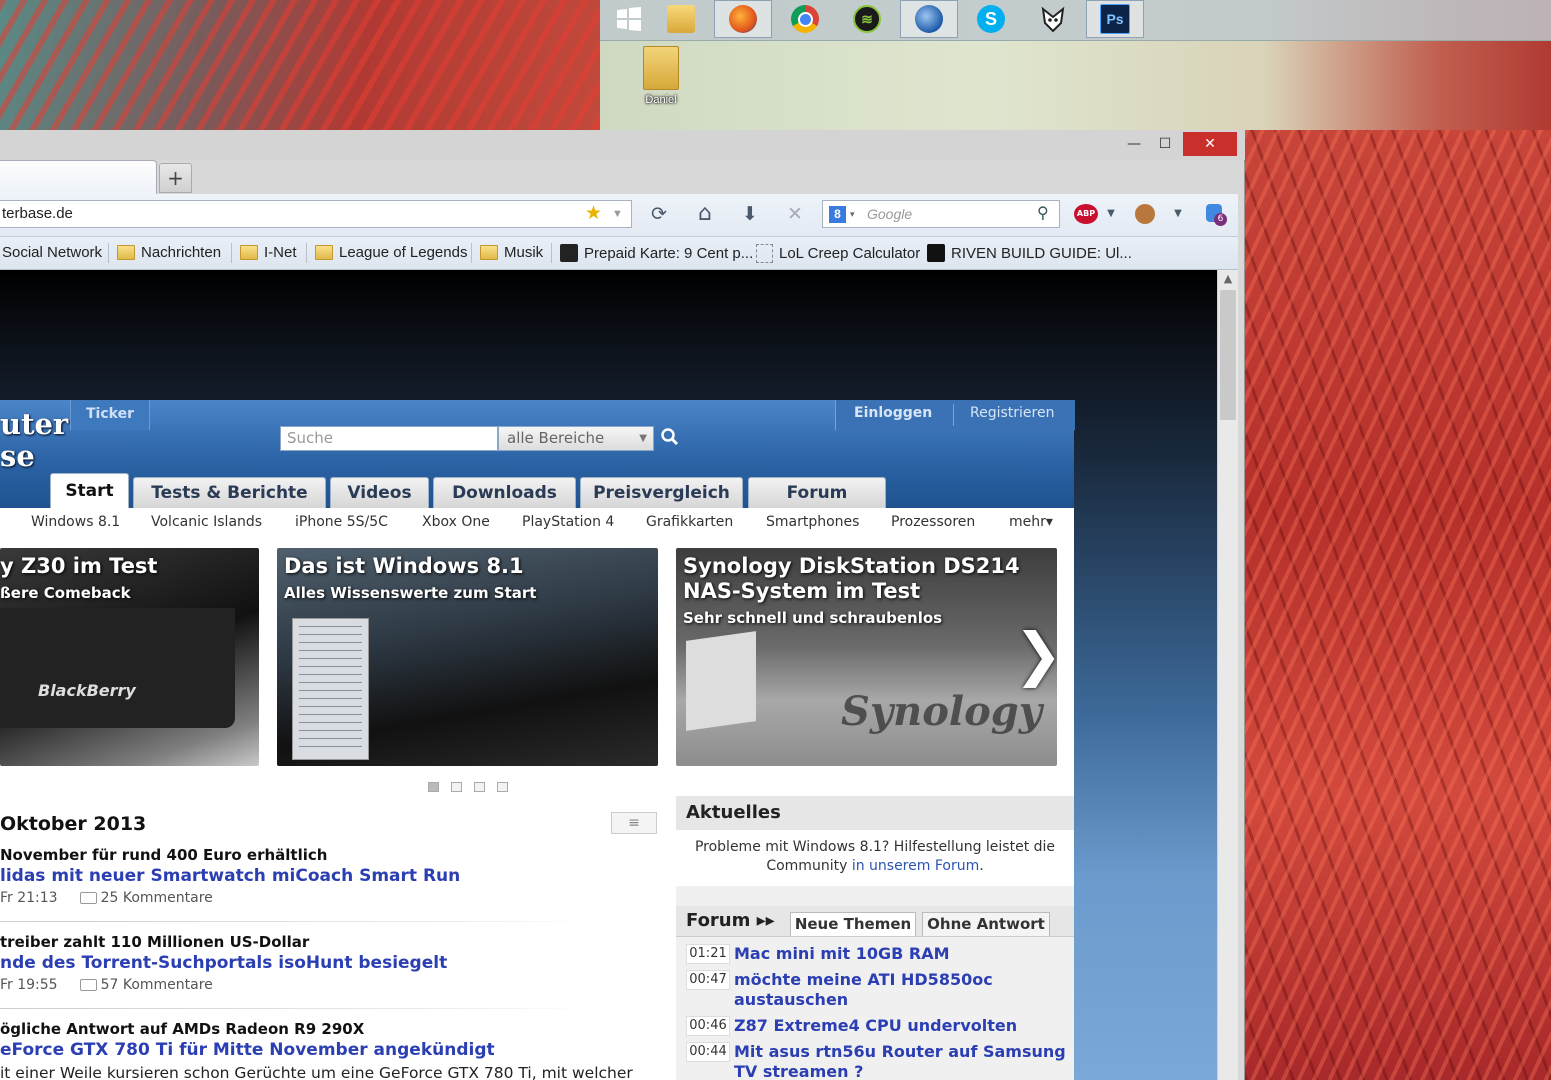 Image resolution: width=1551 pixels, height=1080 pixels. I want to click on extension-icon: 6, so click(1217, 214).